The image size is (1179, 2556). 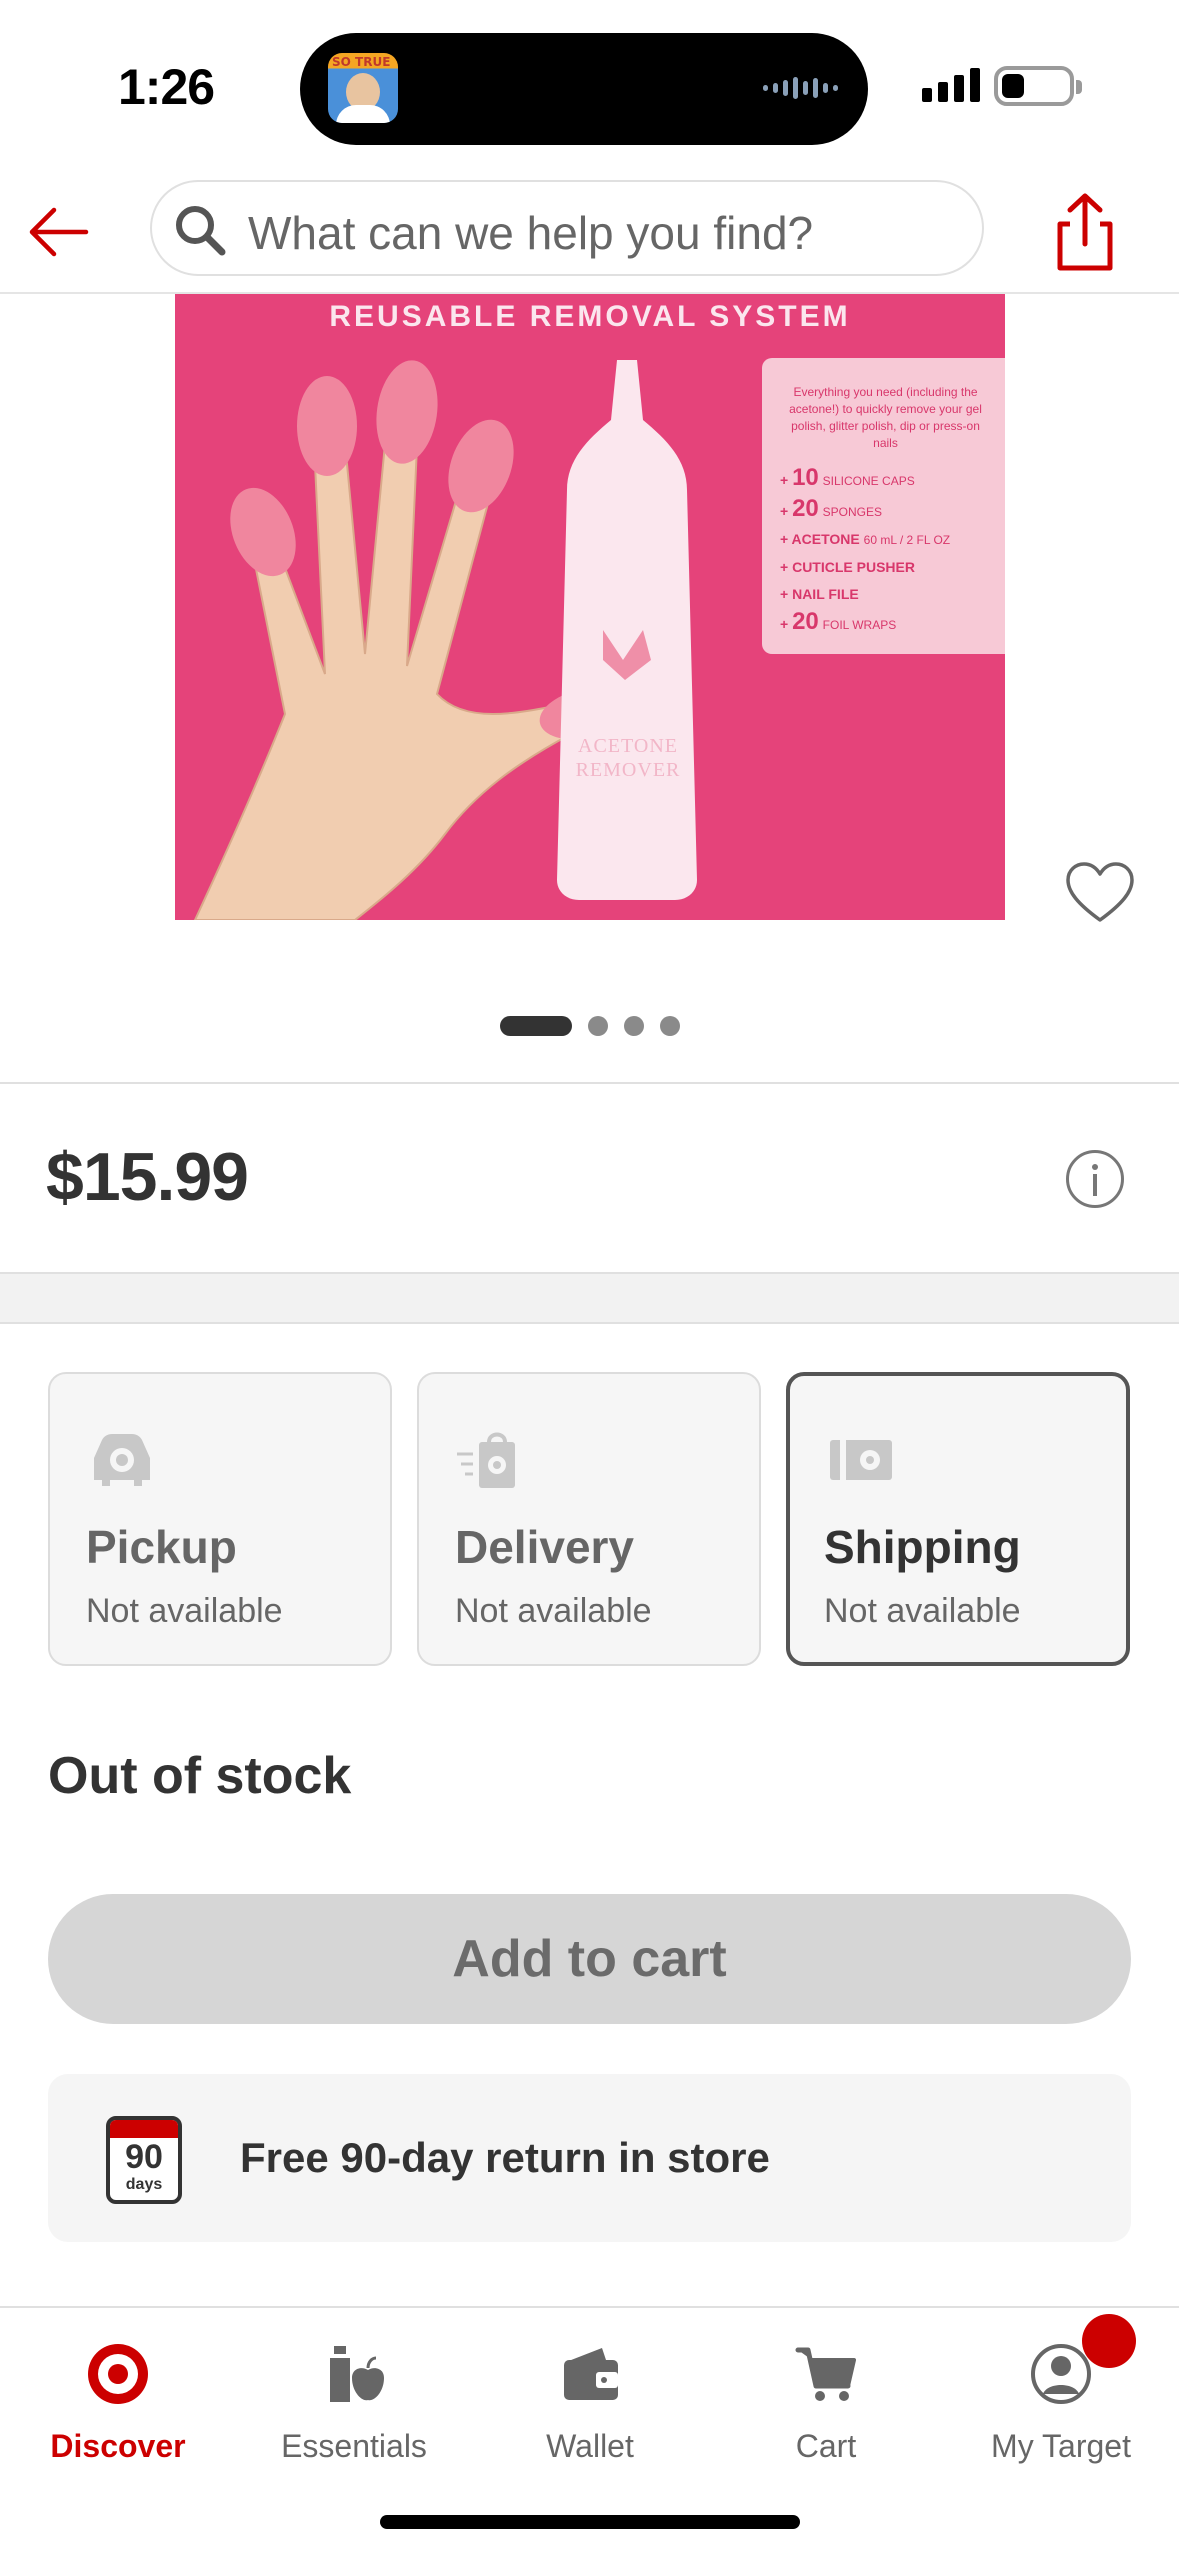 What do you see at coordinates (826, 2446) in the screenshot?
I see `tab-label: Cart` at bounding box center [826, 2446].